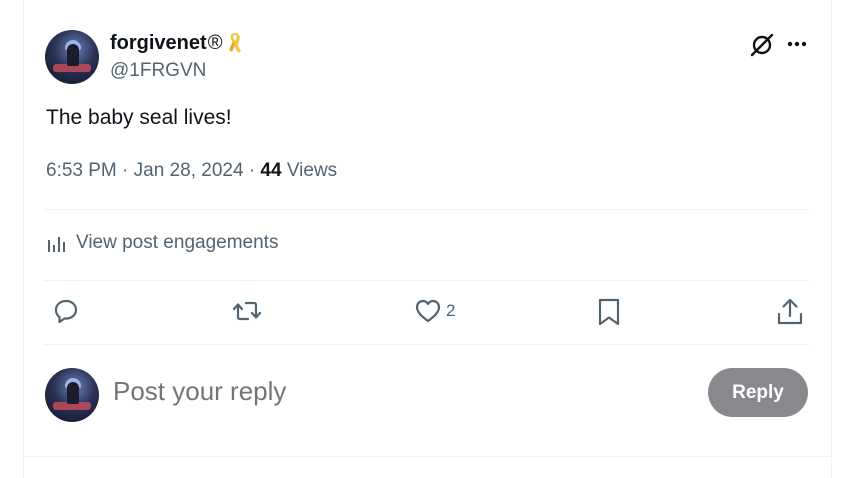 The width and height of the screenshot is (850, 478). I want to click on registered-mark: ®, so click(215, 42).